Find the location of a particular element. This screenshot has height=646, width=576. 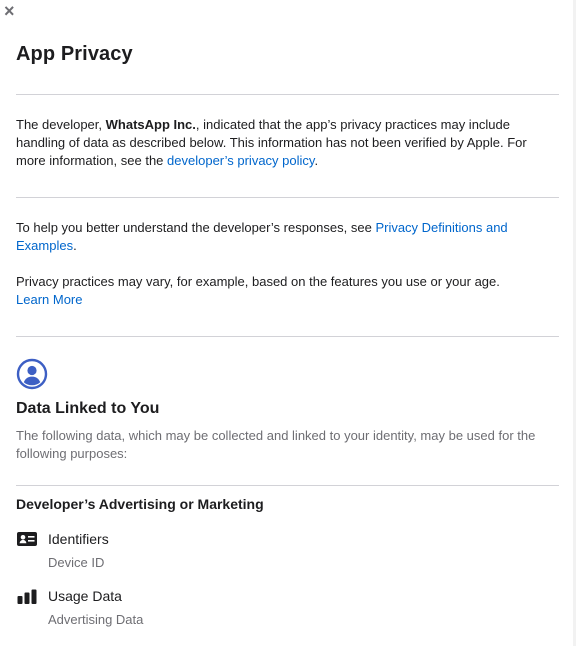

section-title: Data Linked to You is located at coordinates (88, 408).